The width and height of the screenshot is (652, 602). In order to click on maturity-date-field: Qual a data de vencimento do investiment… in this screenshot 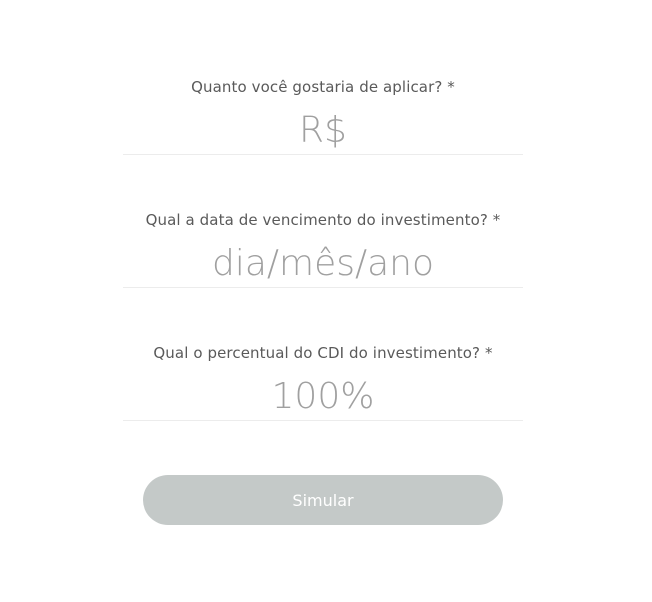, I will do `click(323, 249)`.